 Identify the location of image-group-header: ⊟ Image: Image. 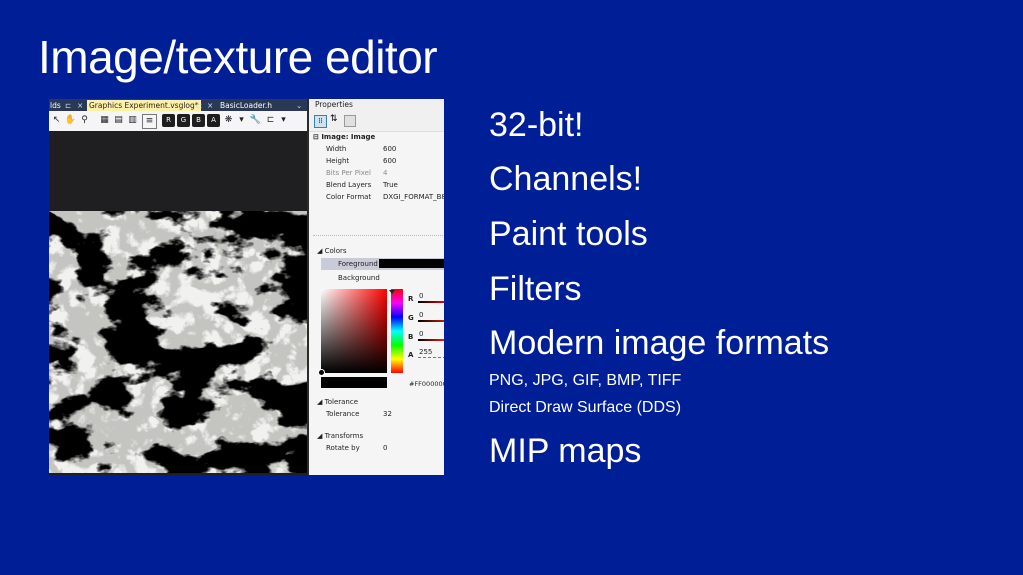
(344, 137).